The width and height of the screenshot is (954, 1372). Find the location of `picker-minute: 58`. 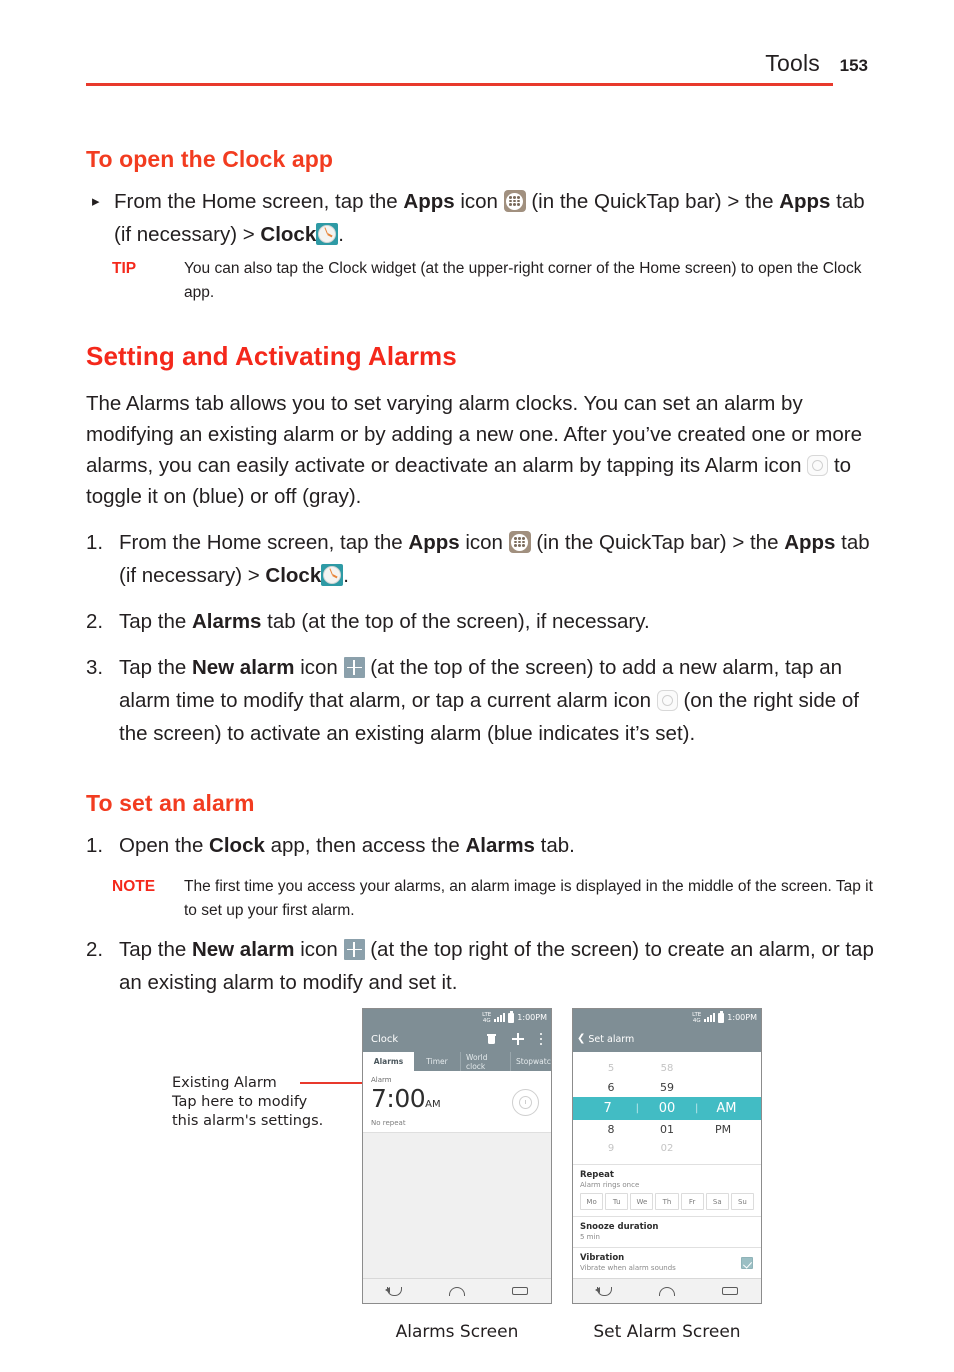

picker-minute: 58 is located at coordinates (667, 1068).